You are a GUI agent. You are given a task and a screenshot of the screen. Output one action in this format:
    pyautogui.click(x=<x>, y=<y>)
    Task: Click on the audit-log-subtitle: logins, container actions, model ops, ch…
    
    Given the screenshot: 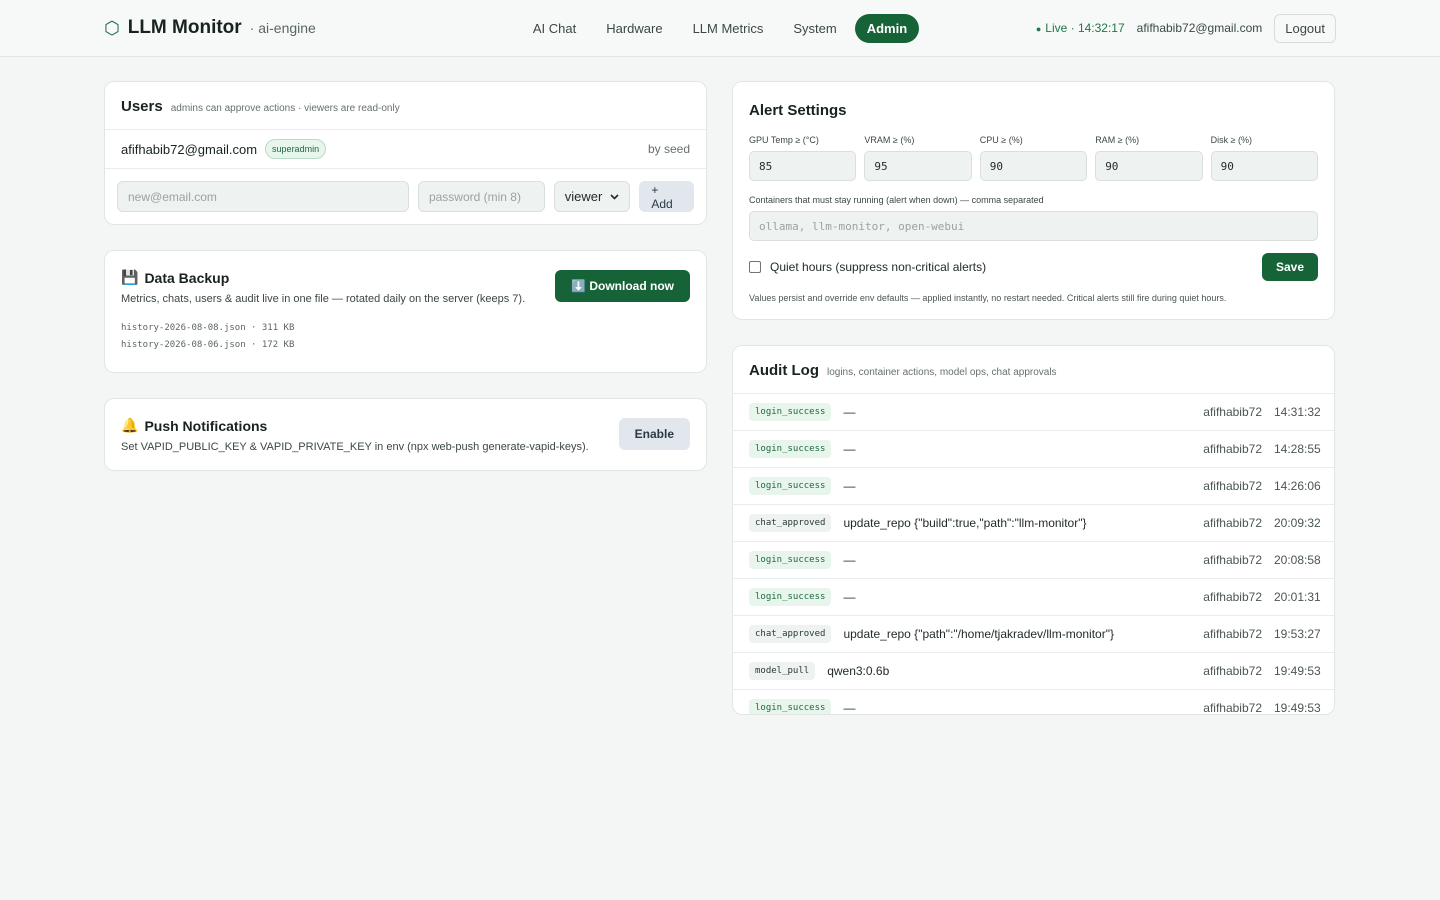 What is the action you would take?
    pyautogui.click(x=941, y=372)
    